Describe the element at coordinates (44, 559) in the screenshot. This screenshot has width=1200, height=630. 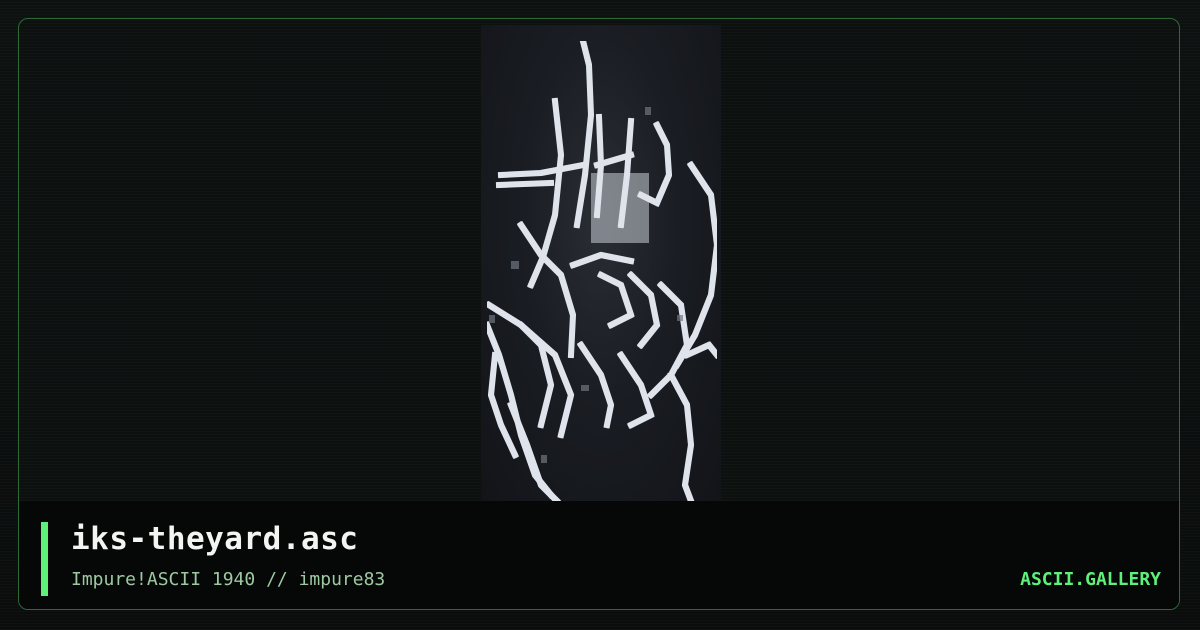
I see `accent-bar` at that location.